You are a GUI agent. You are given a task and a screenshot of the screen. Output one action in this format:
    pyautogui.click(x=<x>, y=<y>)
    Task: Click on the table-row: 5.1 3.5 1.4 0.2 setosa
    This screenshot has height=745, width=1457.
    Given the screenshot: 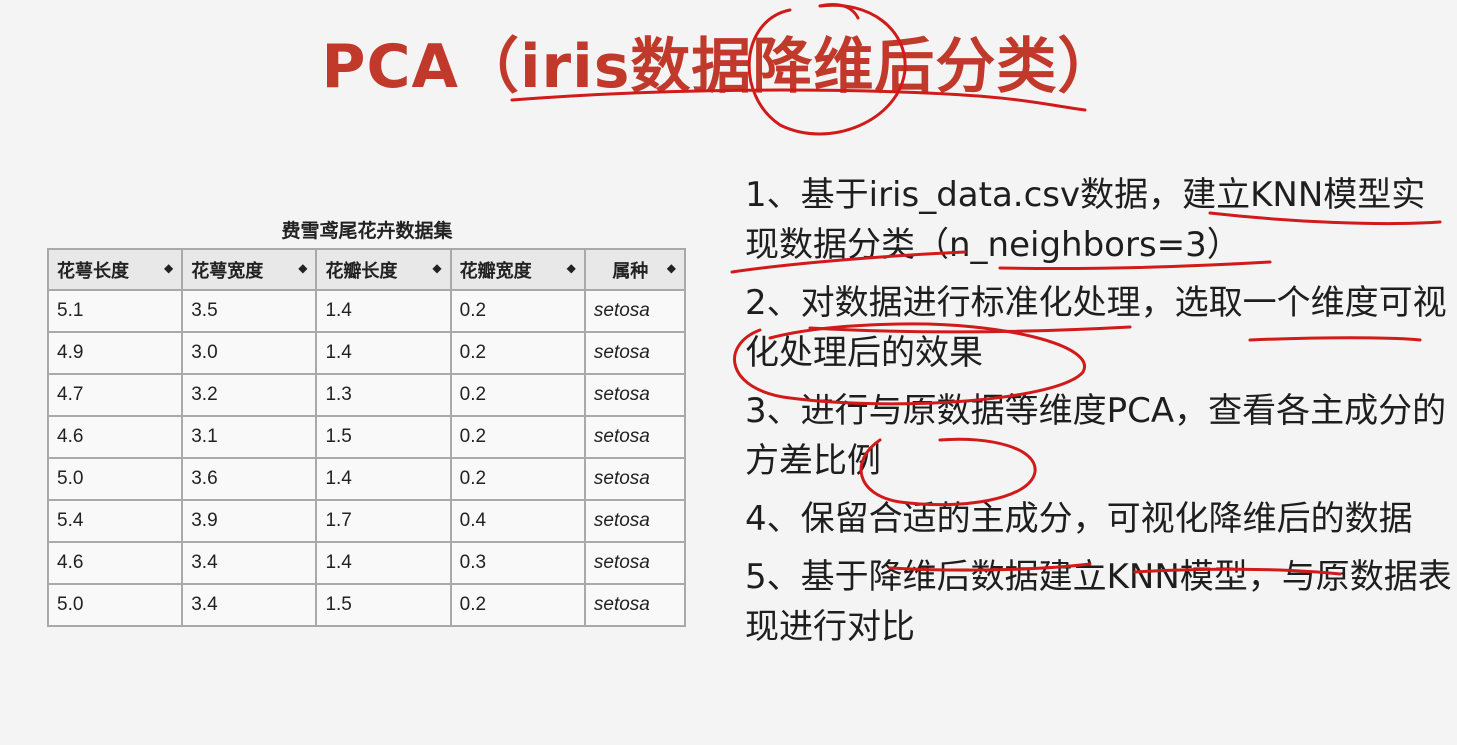 What is the action you would take?
    pyautogui.click(x=366, y=311)
    